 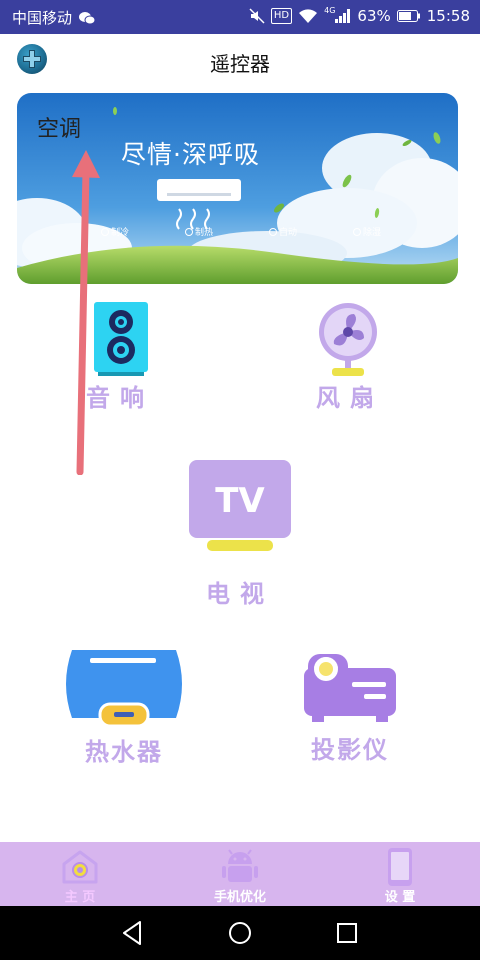 What do you see at coordinates (282, 231) in the screenshot?
I see `mode-auto: 自动` at bounding box center [282, 231].